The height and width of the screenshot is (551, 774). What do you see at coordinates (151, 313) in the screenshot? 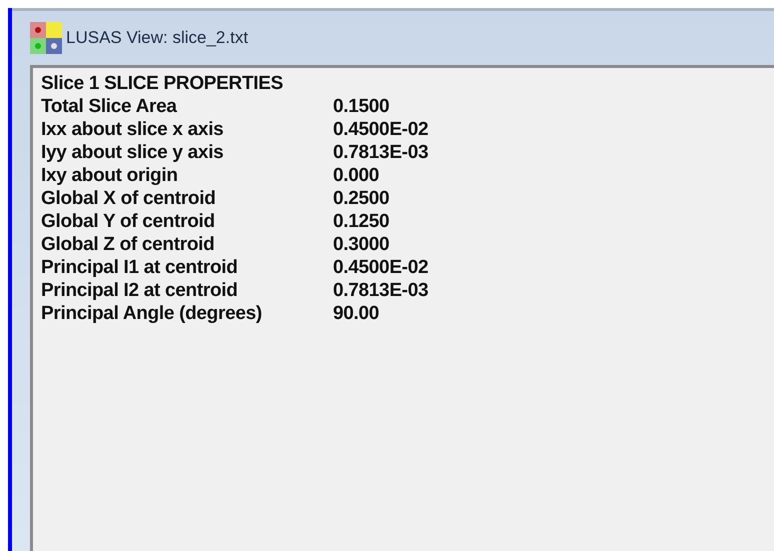
I see `property-label: Principal Angle (degrees)` at bounding box center [151, 313].